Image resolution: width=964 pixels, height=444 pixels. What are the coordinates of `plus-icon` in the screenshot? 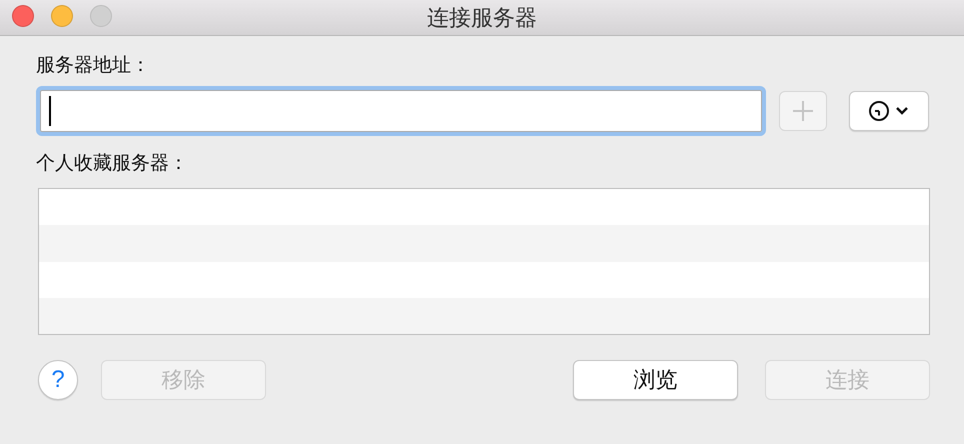 It's located at (803, 111).